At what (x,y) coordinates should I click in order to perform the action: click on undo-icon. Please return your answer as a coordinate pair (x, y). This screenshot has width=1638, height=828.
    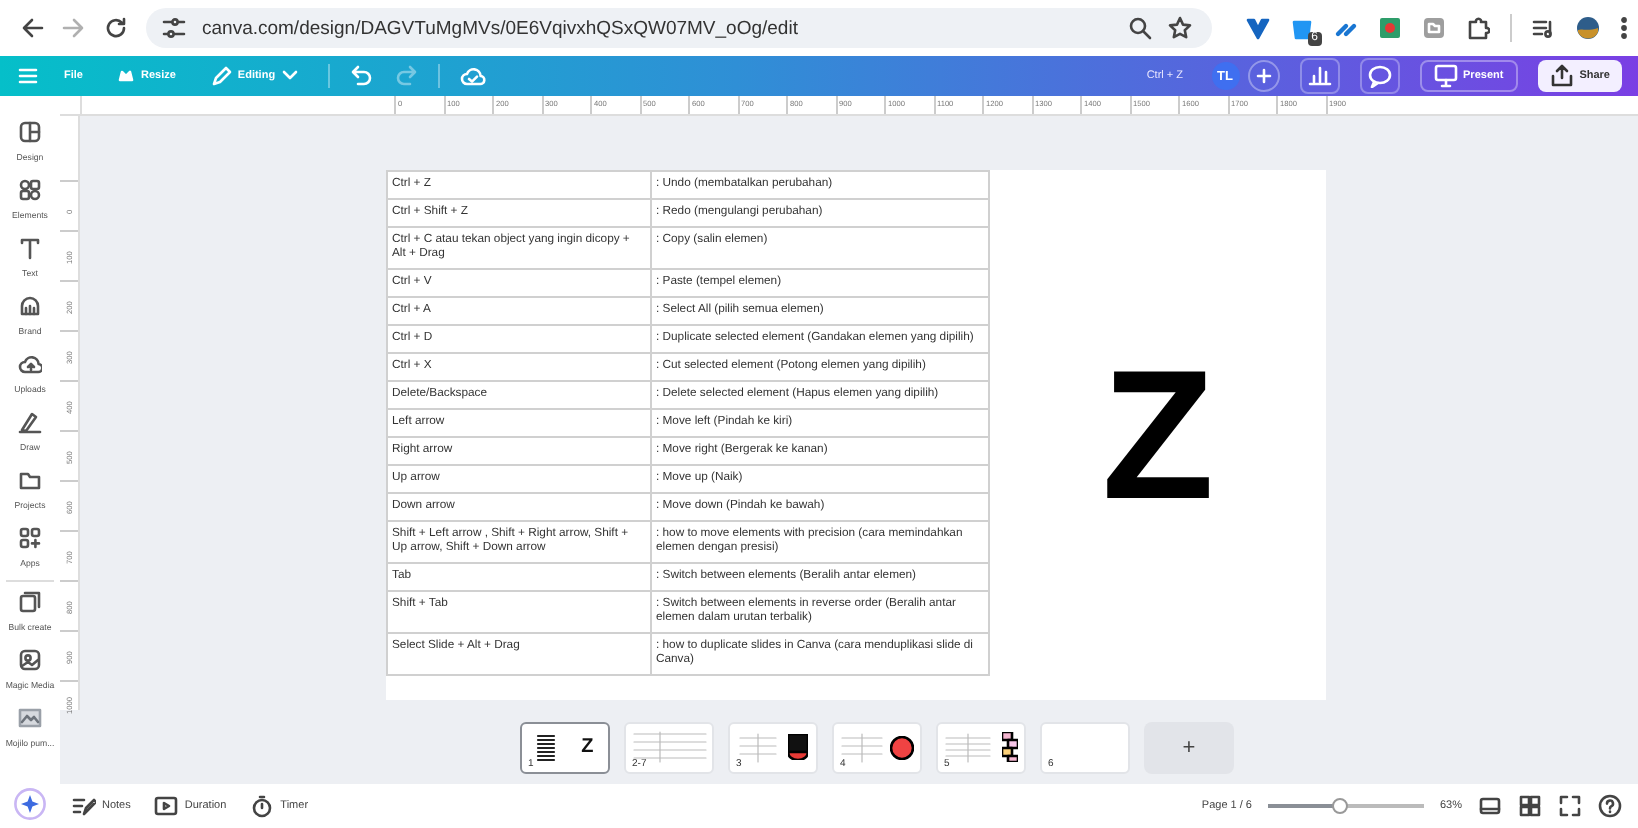
    Looking at the image, I should click on (361, 76).